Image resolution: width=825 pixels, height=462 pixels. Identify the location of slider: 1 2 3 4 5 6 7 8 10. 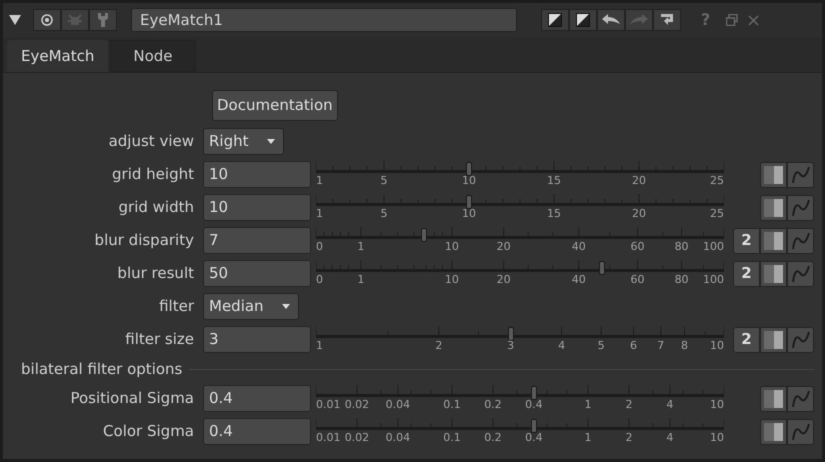
(520, 339).